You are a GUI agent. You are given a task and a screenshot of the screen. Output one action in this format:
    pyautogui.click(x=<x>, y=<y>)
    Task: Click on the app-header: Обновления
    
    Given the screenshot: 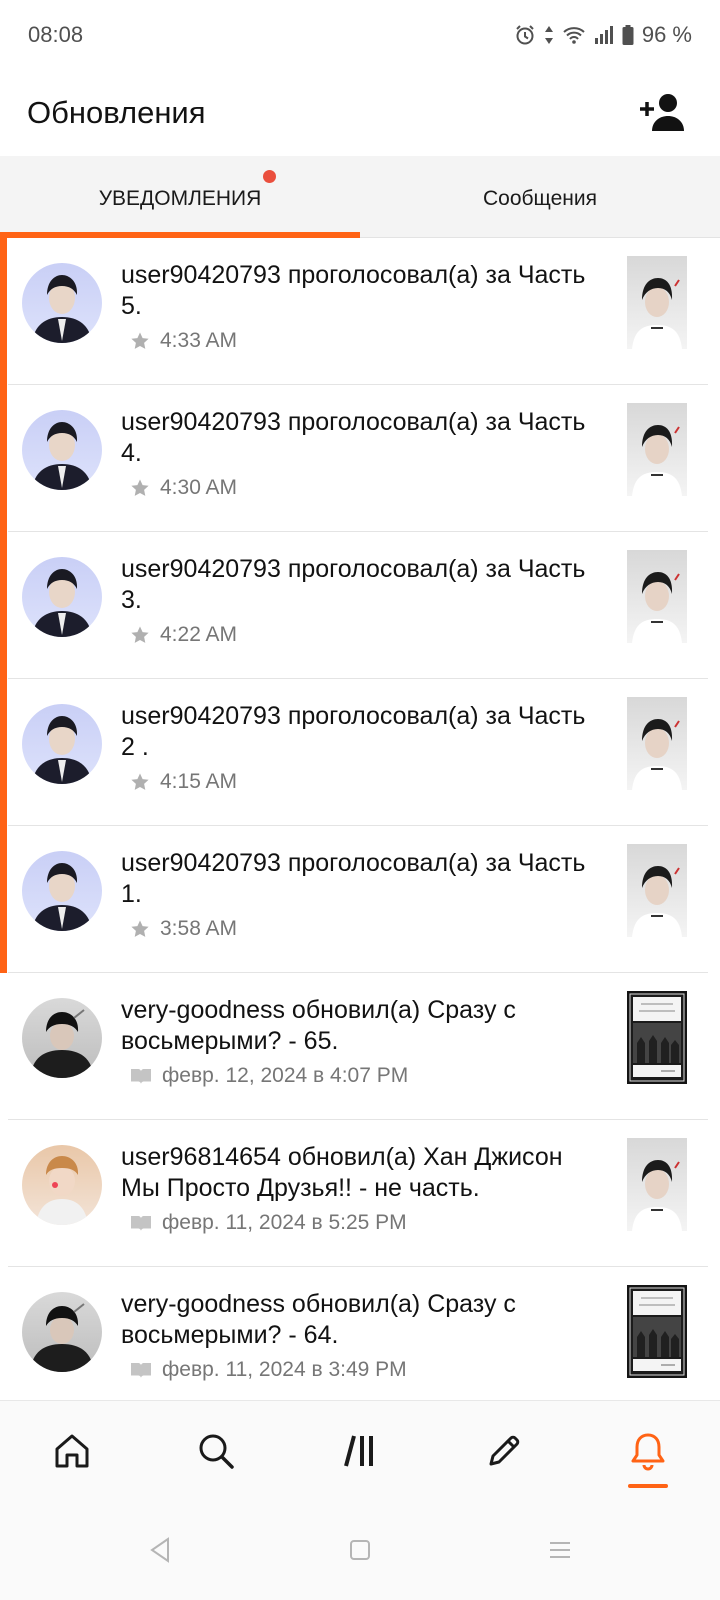 What is the action you would take?
    pyautogui.click(x=360, y=113)
    